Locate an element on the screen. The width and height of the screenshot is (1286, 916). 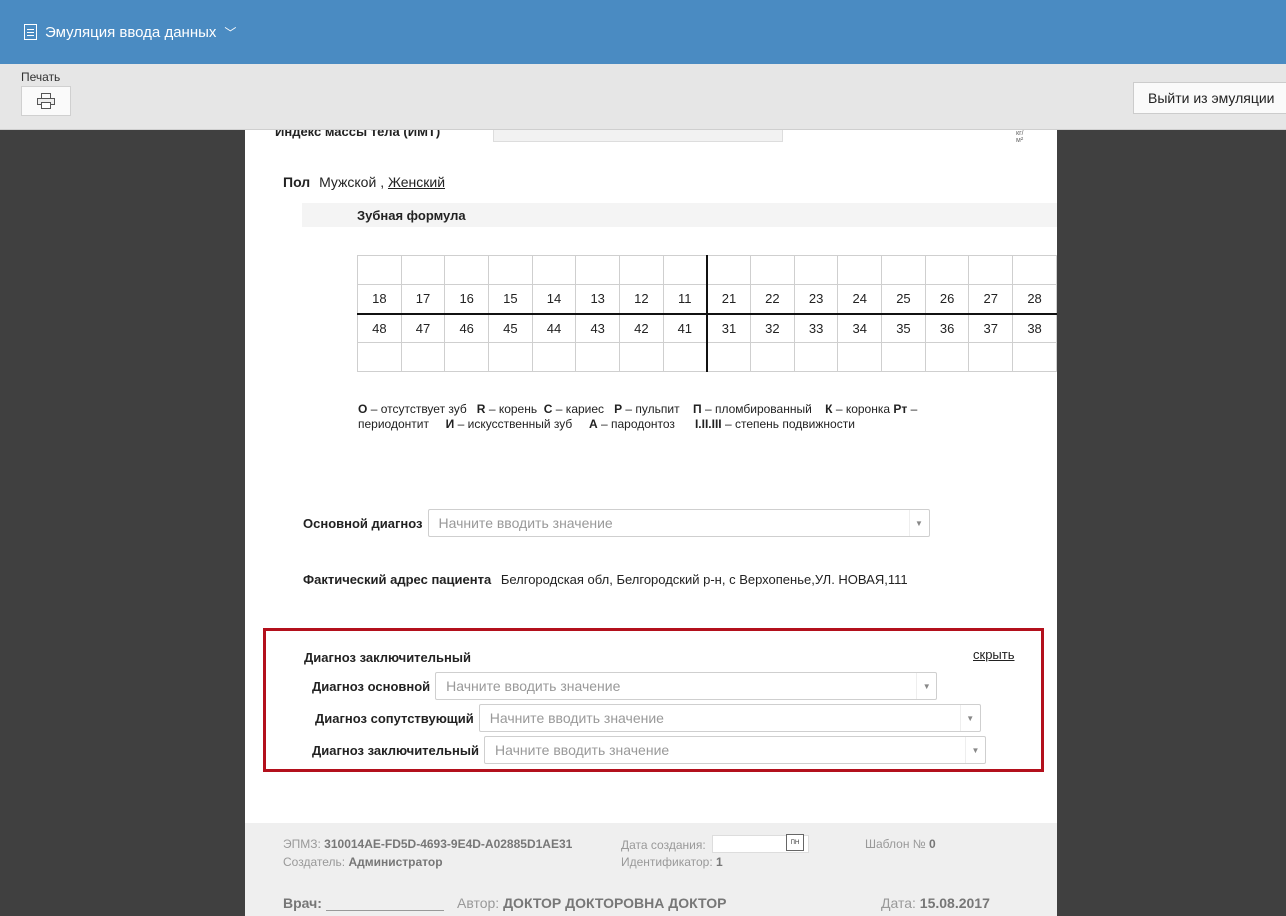
creator-label: Создатель: is located at coordinates (314, 862).